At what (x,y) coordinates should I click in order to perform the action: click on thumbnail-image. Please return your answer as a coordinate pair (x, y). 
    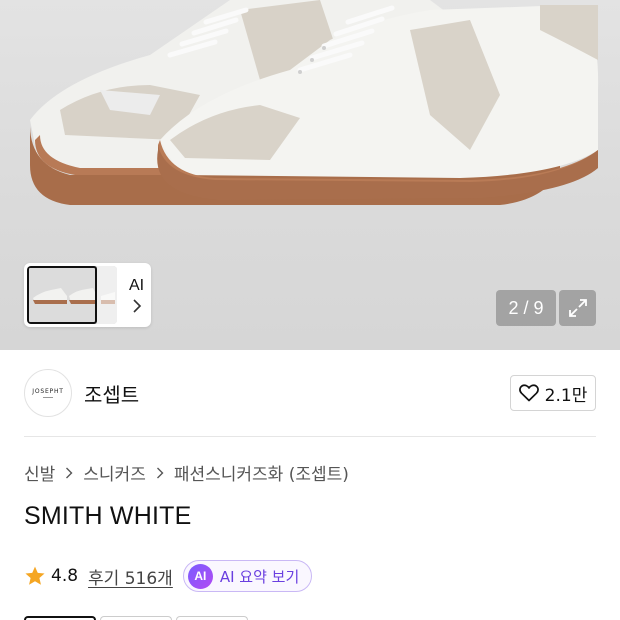
    Looking at the image, I should click on (72, 295).